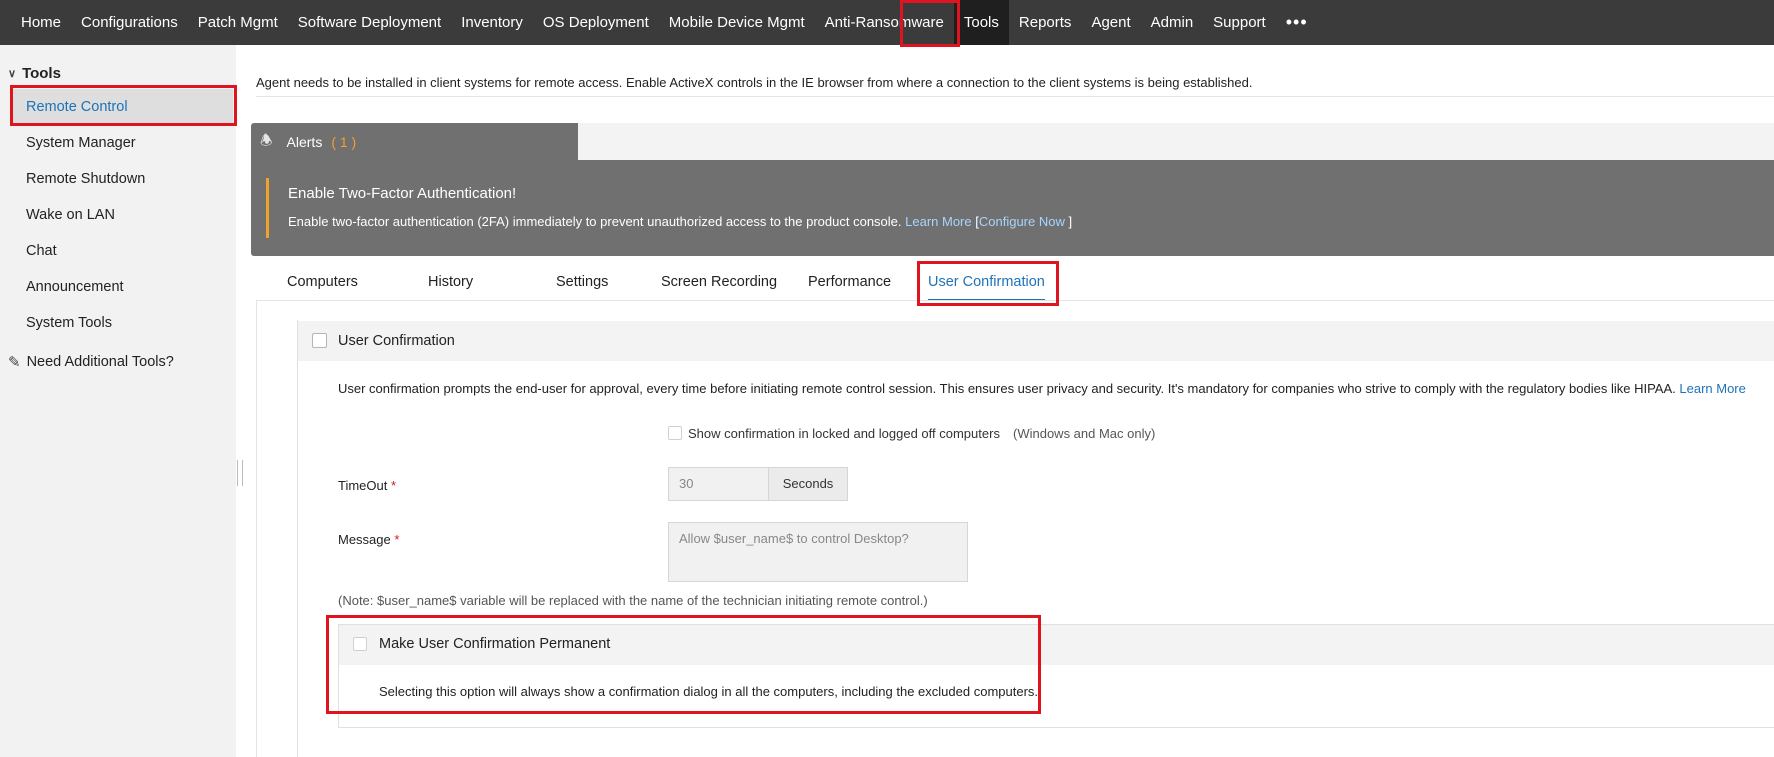 The image size is (1774, 757). Describe the element at coordinates (41, 22) in the screenshot. I see `nav-home: Home` at that location.